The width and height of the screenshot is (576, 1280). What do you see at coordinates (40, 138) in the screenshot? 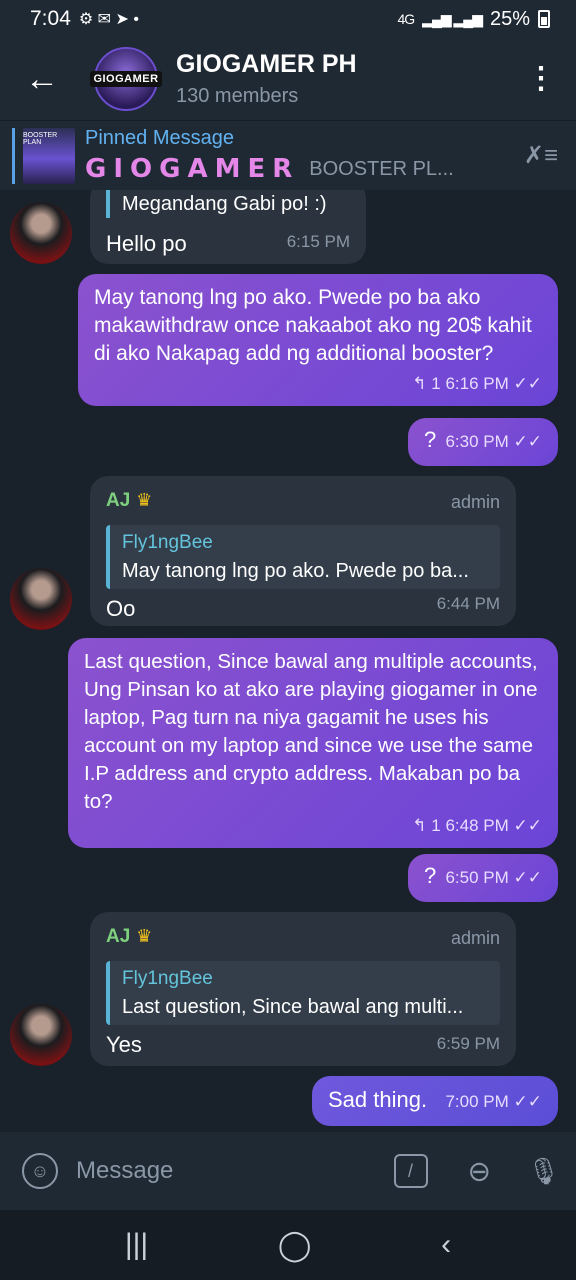
I see `pinned-thumbnail-text: BOOSTER PLAN` at bounding box center [40, 138].